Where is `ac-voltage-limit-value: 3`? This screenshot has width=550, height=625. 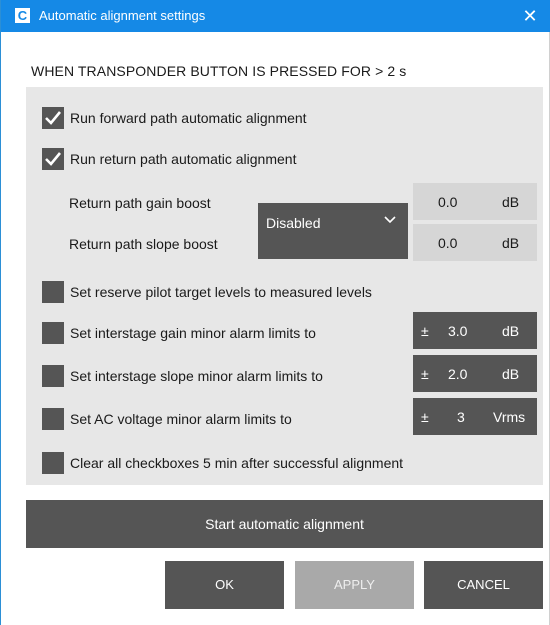 ac-voltage-limit-value: 3 is located at coordinates (461, 417).